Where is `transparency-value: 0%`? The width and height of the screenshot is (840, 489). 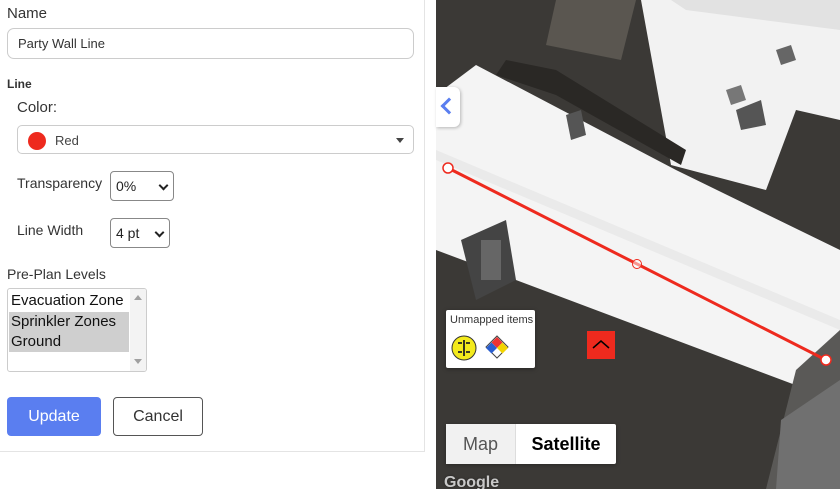 transparency-value: 0% is located at coordinates (126, 186).